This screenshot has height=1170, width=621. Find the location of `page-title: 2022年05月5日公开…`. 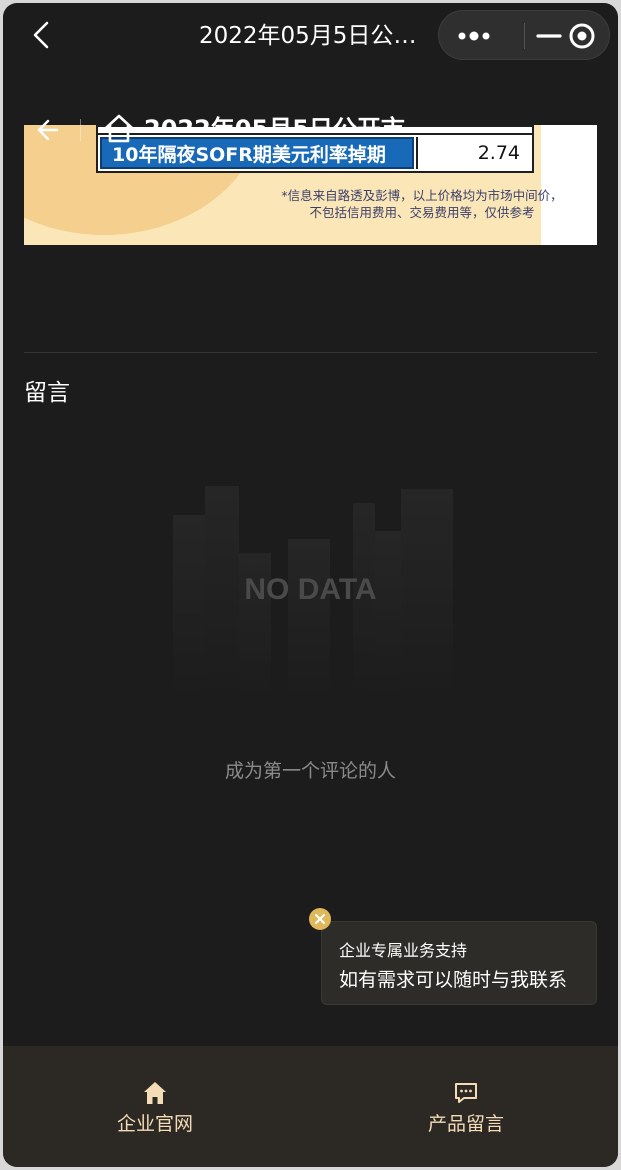

page-title: 2022年05月5日公开… is located at coordinates (314, 36).